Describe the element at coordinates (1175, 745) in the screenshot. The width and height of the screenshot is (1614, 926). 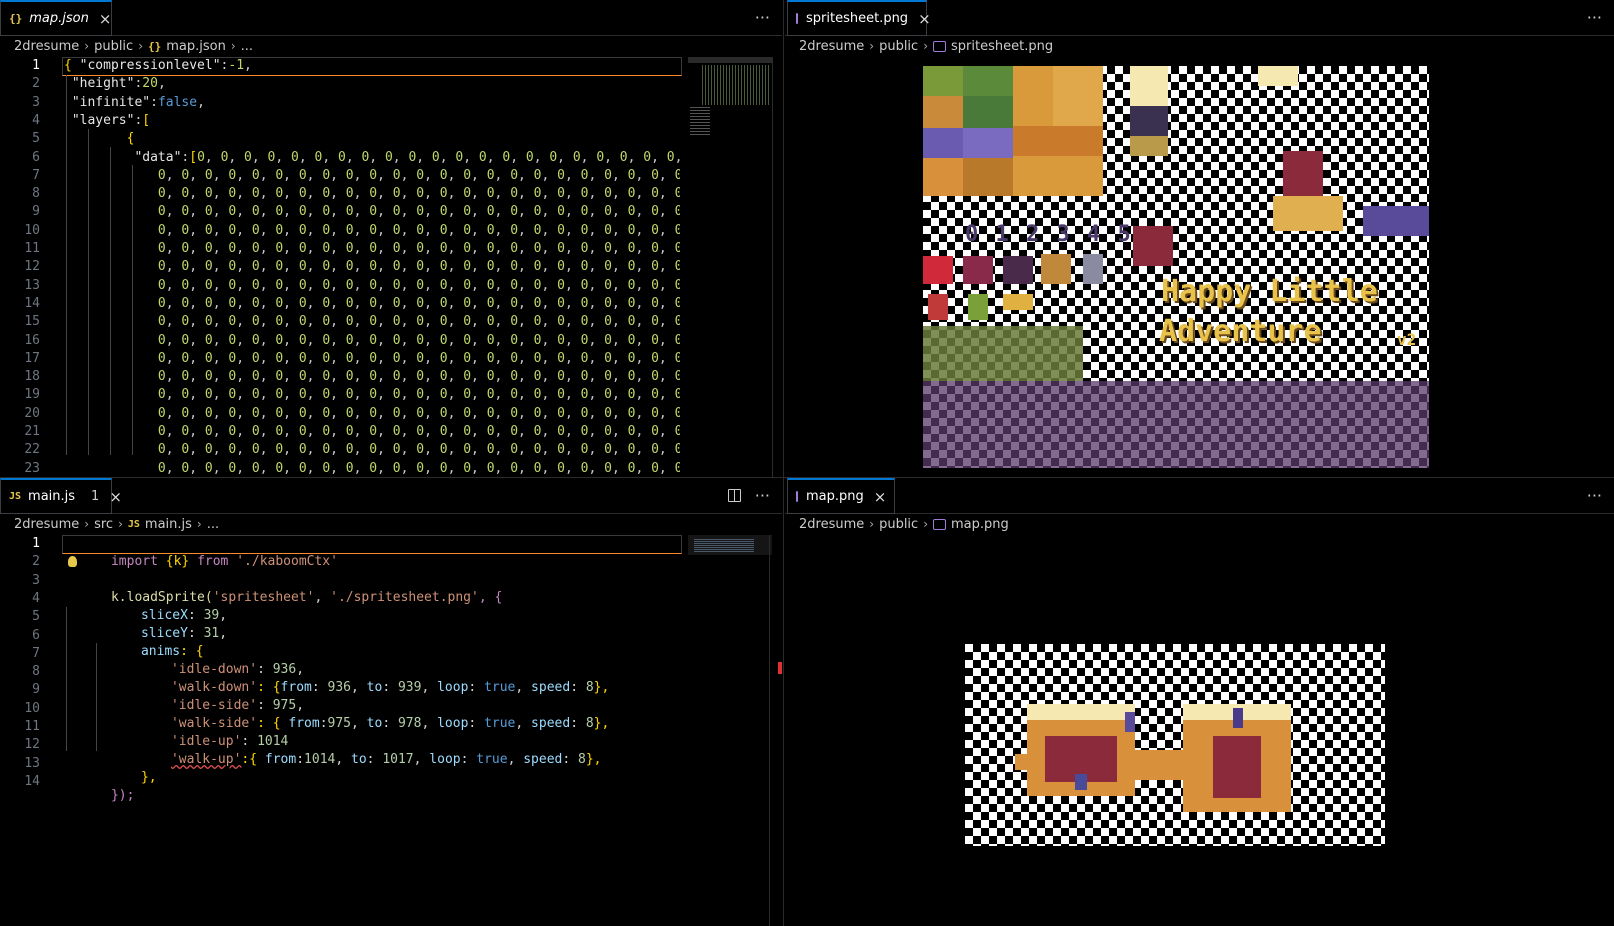
I see `map-image` at that location.